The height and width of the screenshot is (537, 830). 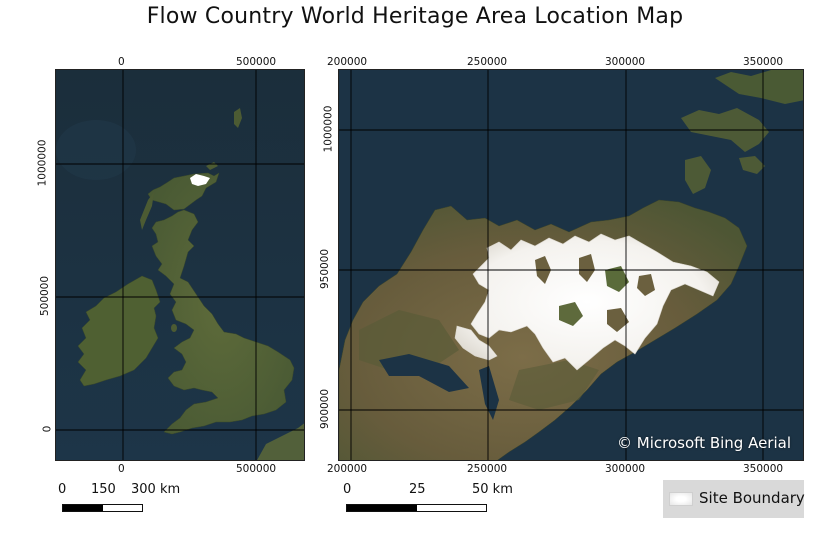 What do you see at coordinates (256, 469) in the screenshot?
I see `overview-x-tick-bottom-1: 500000` at bounding box center [256, 469].